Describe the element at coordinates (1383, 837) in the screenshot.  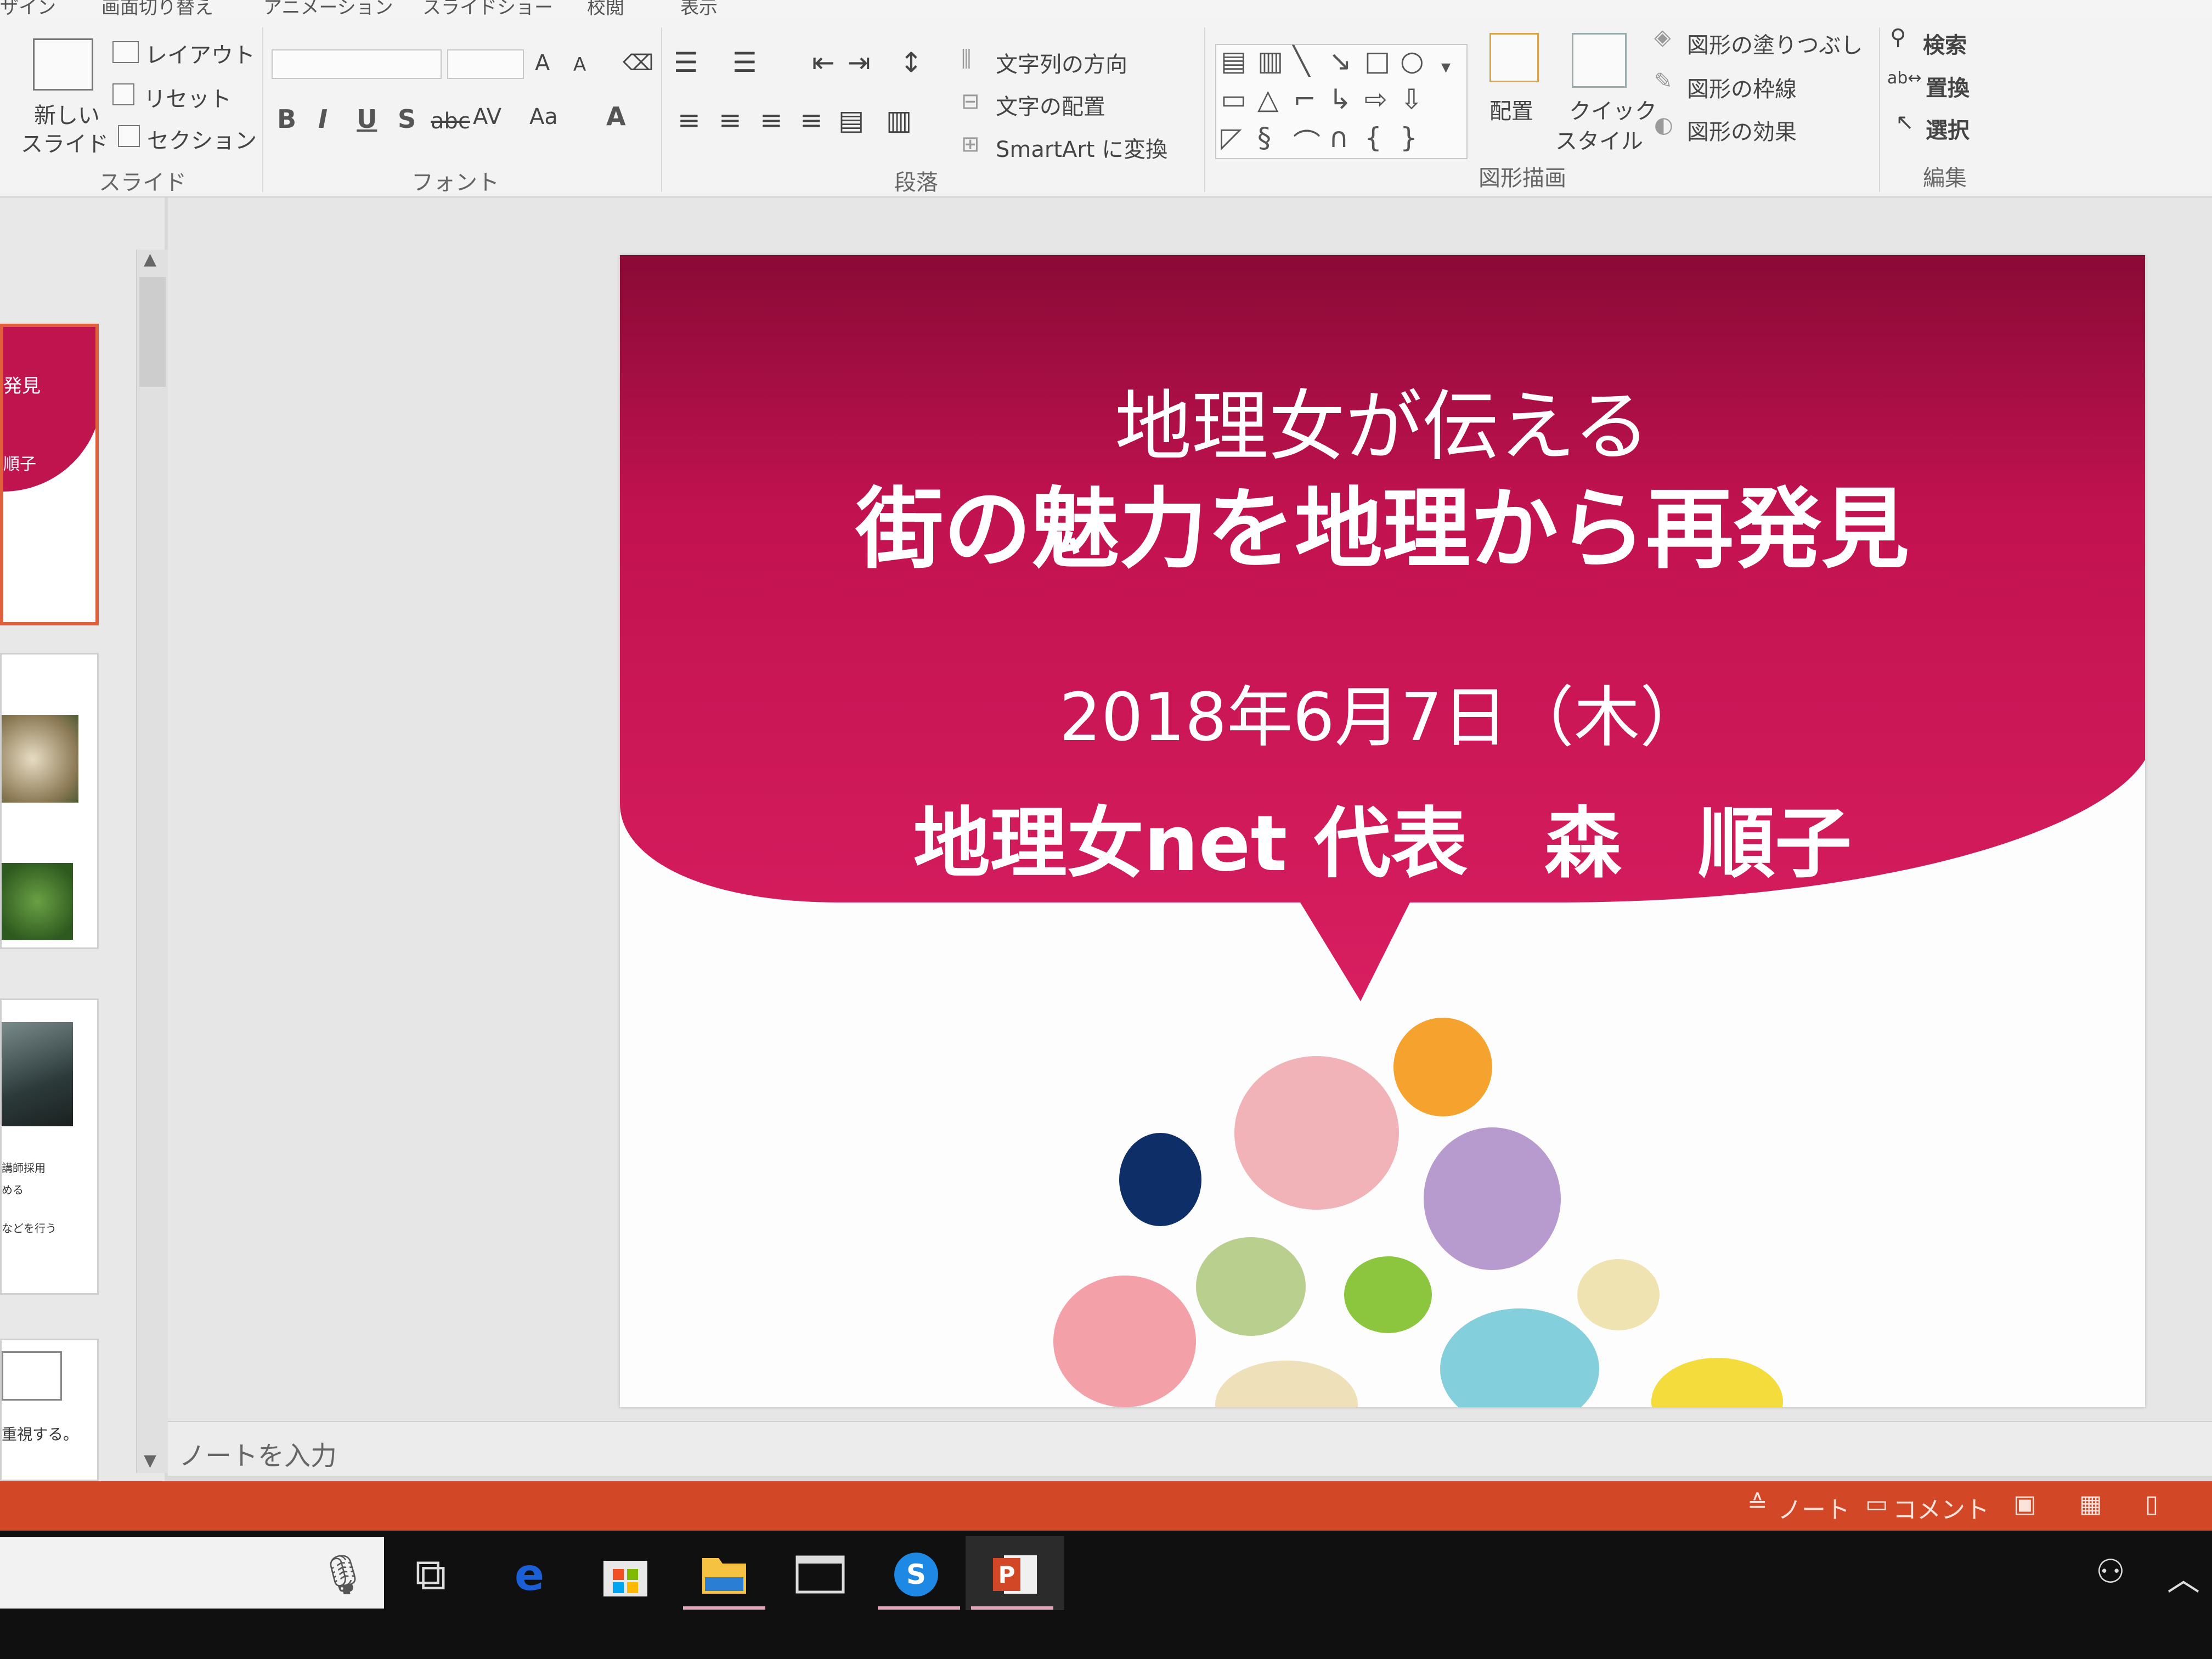
I see `slide-presenter: 地理女net 代表 森 順子` at that location.